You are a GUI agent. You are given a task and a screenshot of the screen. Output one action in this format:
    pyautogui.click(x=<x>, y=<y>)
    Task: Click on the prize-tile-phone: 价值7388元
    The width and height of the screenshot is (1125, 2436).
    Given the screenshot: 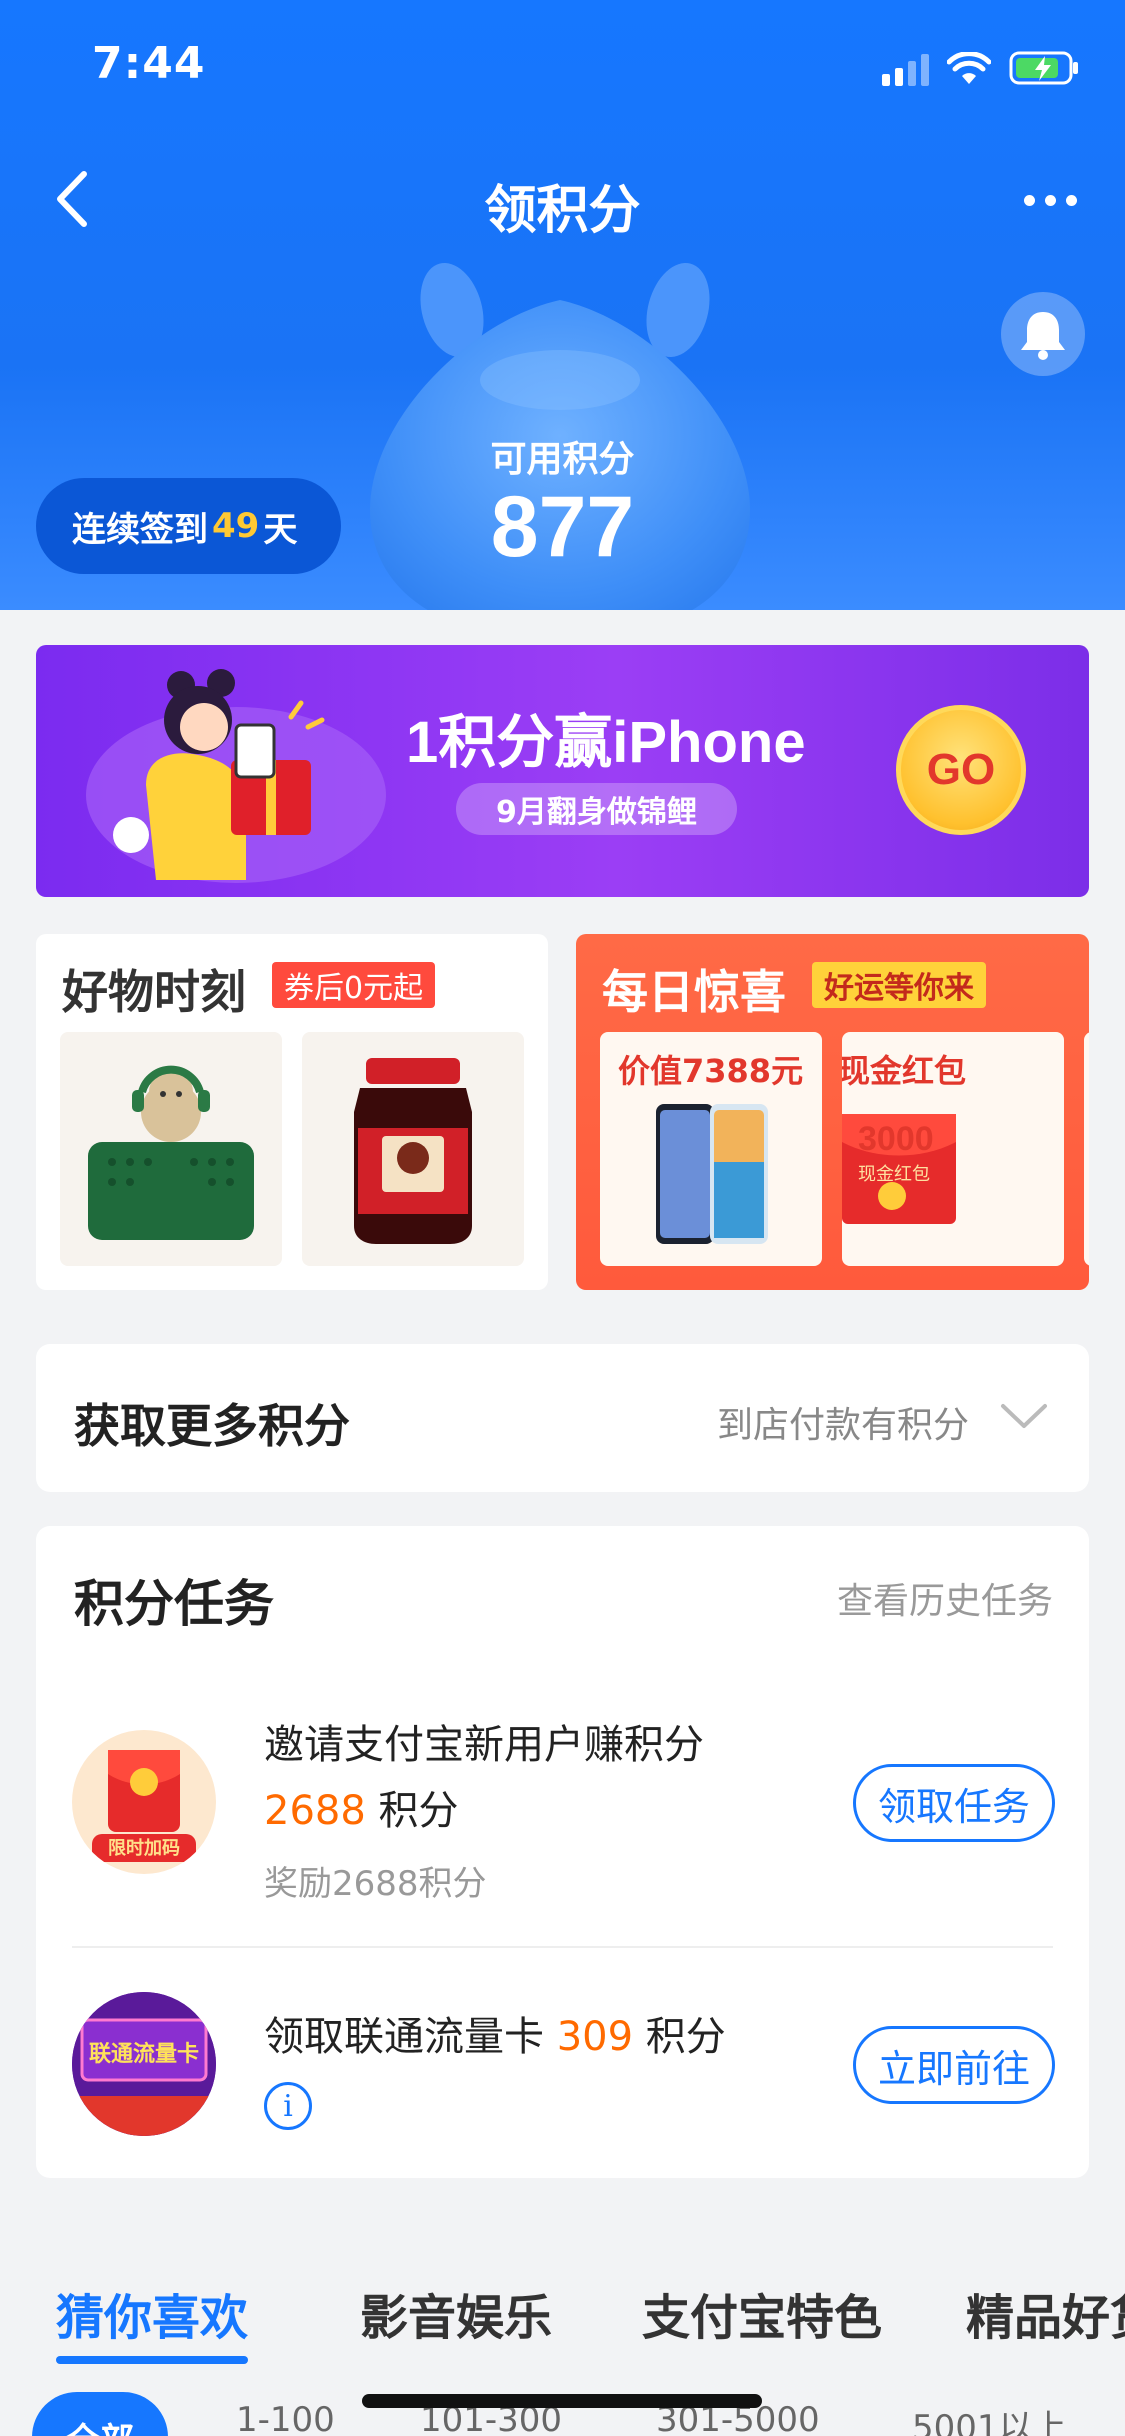 What is the action you would take?
    pyautogui.click(x=711, y=1149)
    